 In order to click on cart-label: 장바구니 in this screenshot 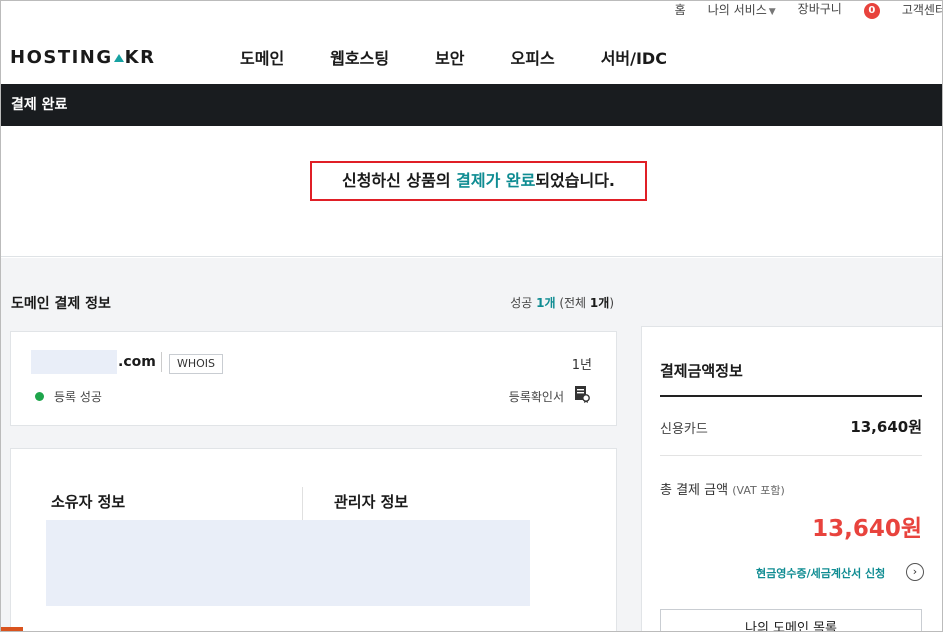, I will do `click(819, 8)`.